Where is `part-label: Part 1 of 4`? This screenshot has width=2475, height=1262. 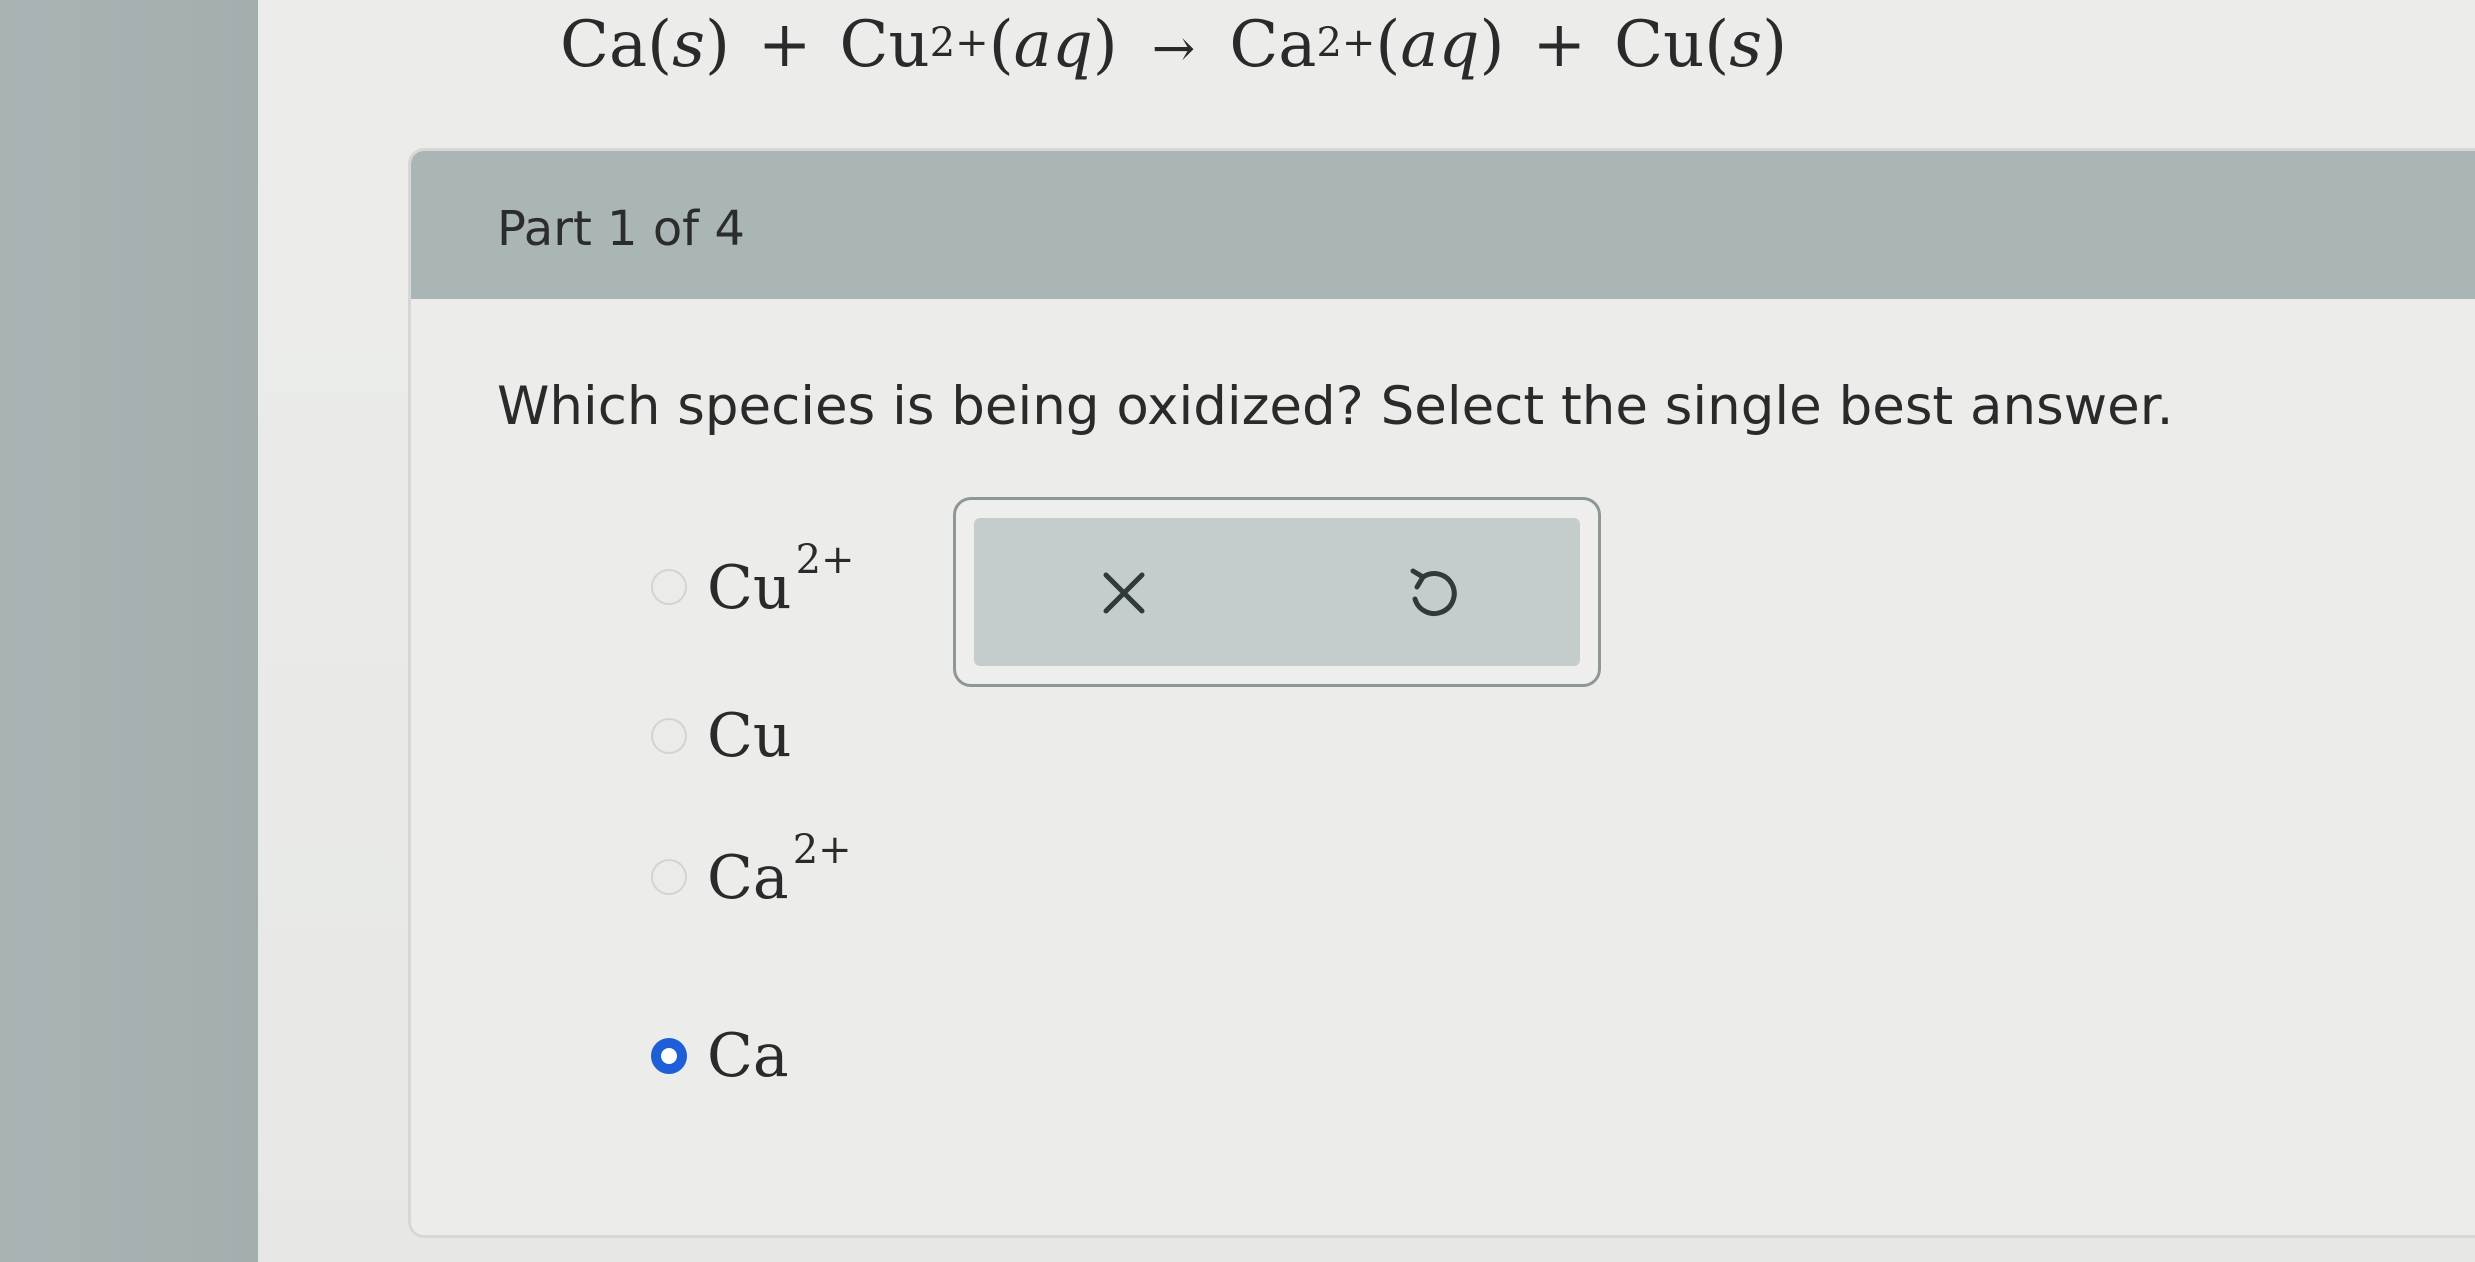
part-label: Part 1 of 4 is located at coordinates (621, 229).